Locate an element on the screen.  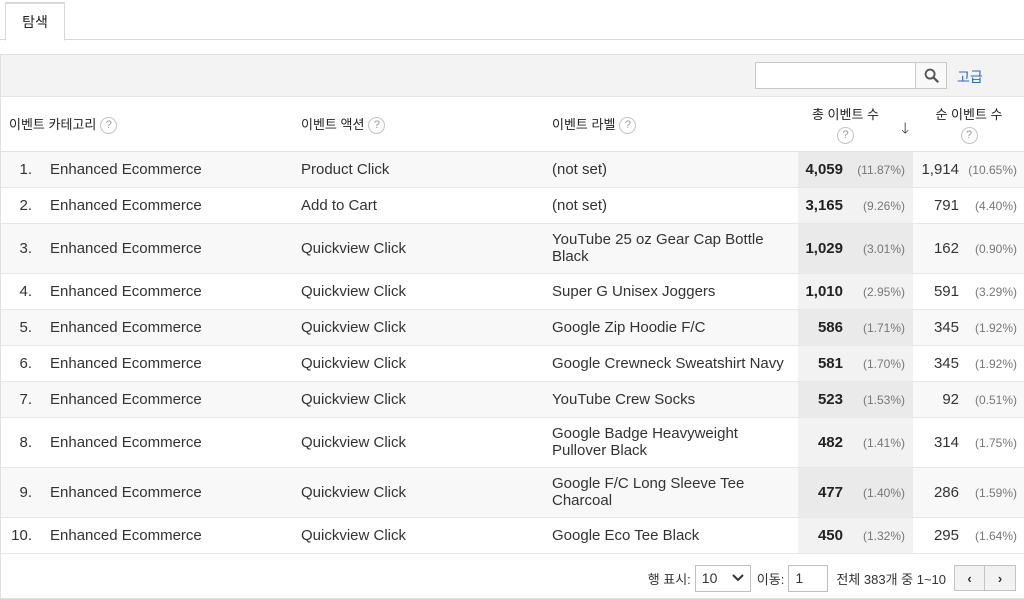
search-icon is located at coordinates (931, 75).